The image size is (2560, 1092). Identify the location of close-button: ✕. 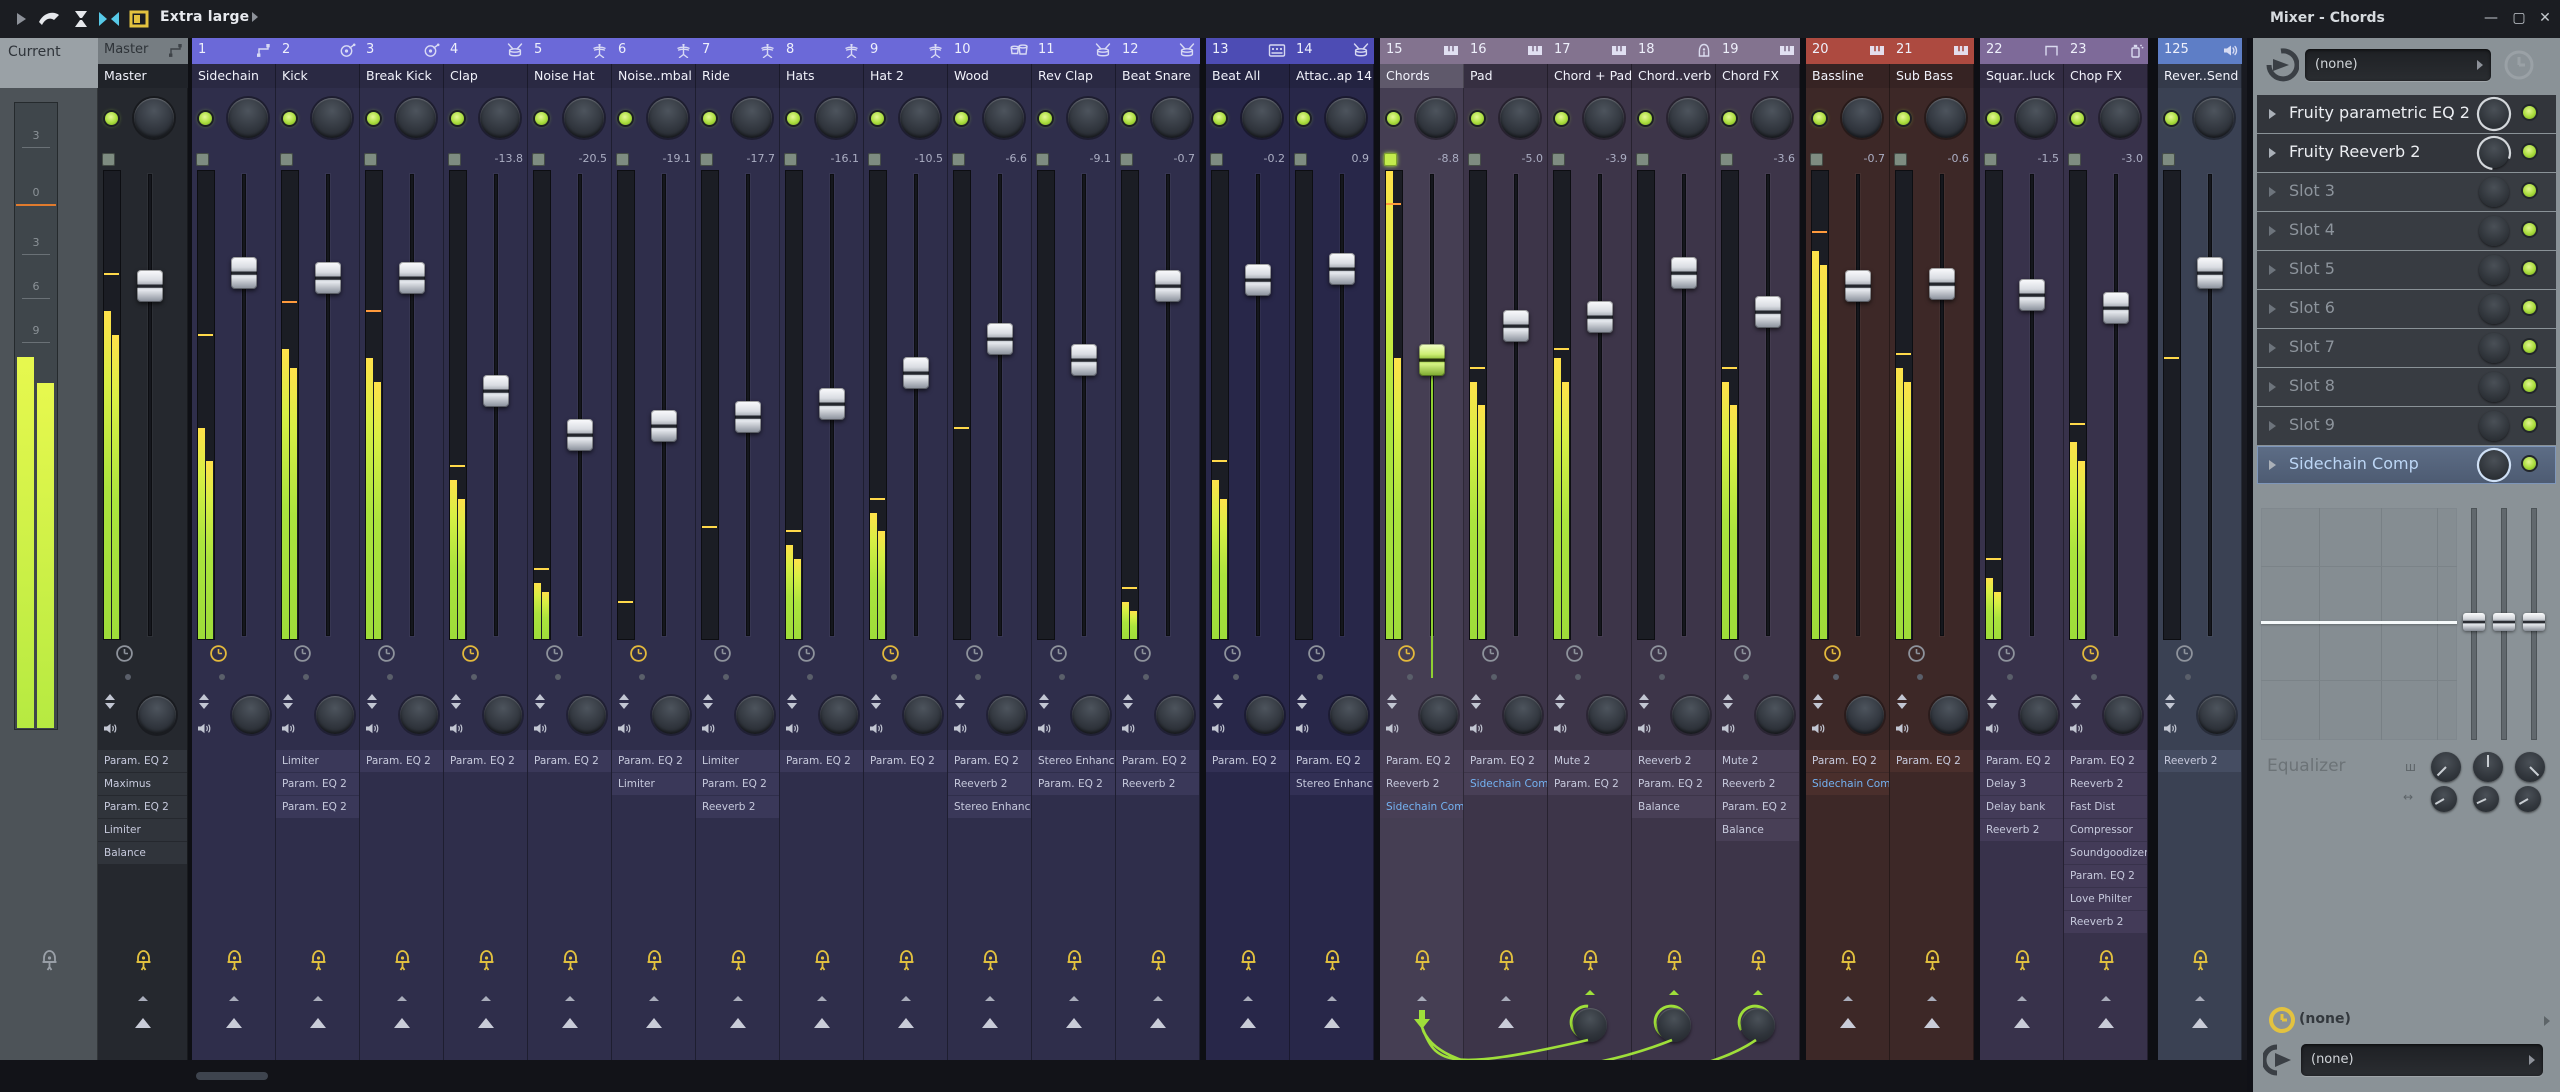
(2545, 18).